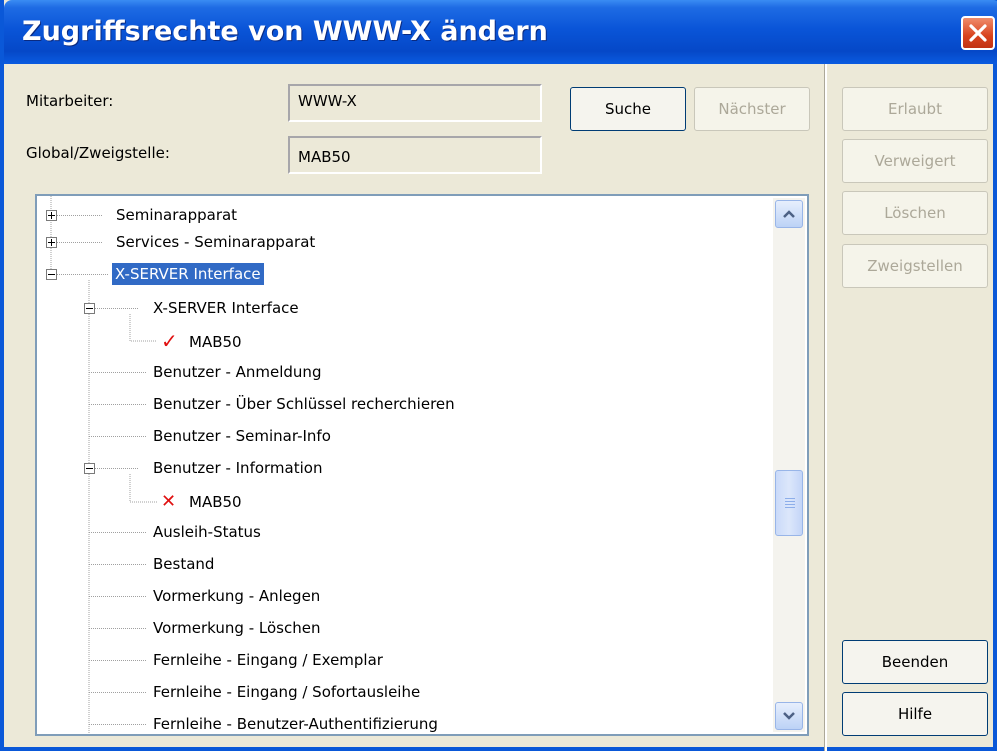 Image resolution: width=997 pixels, height=751 pixels. I want to click on tree-item: Services - Seminarapparat, so click(215, 242).